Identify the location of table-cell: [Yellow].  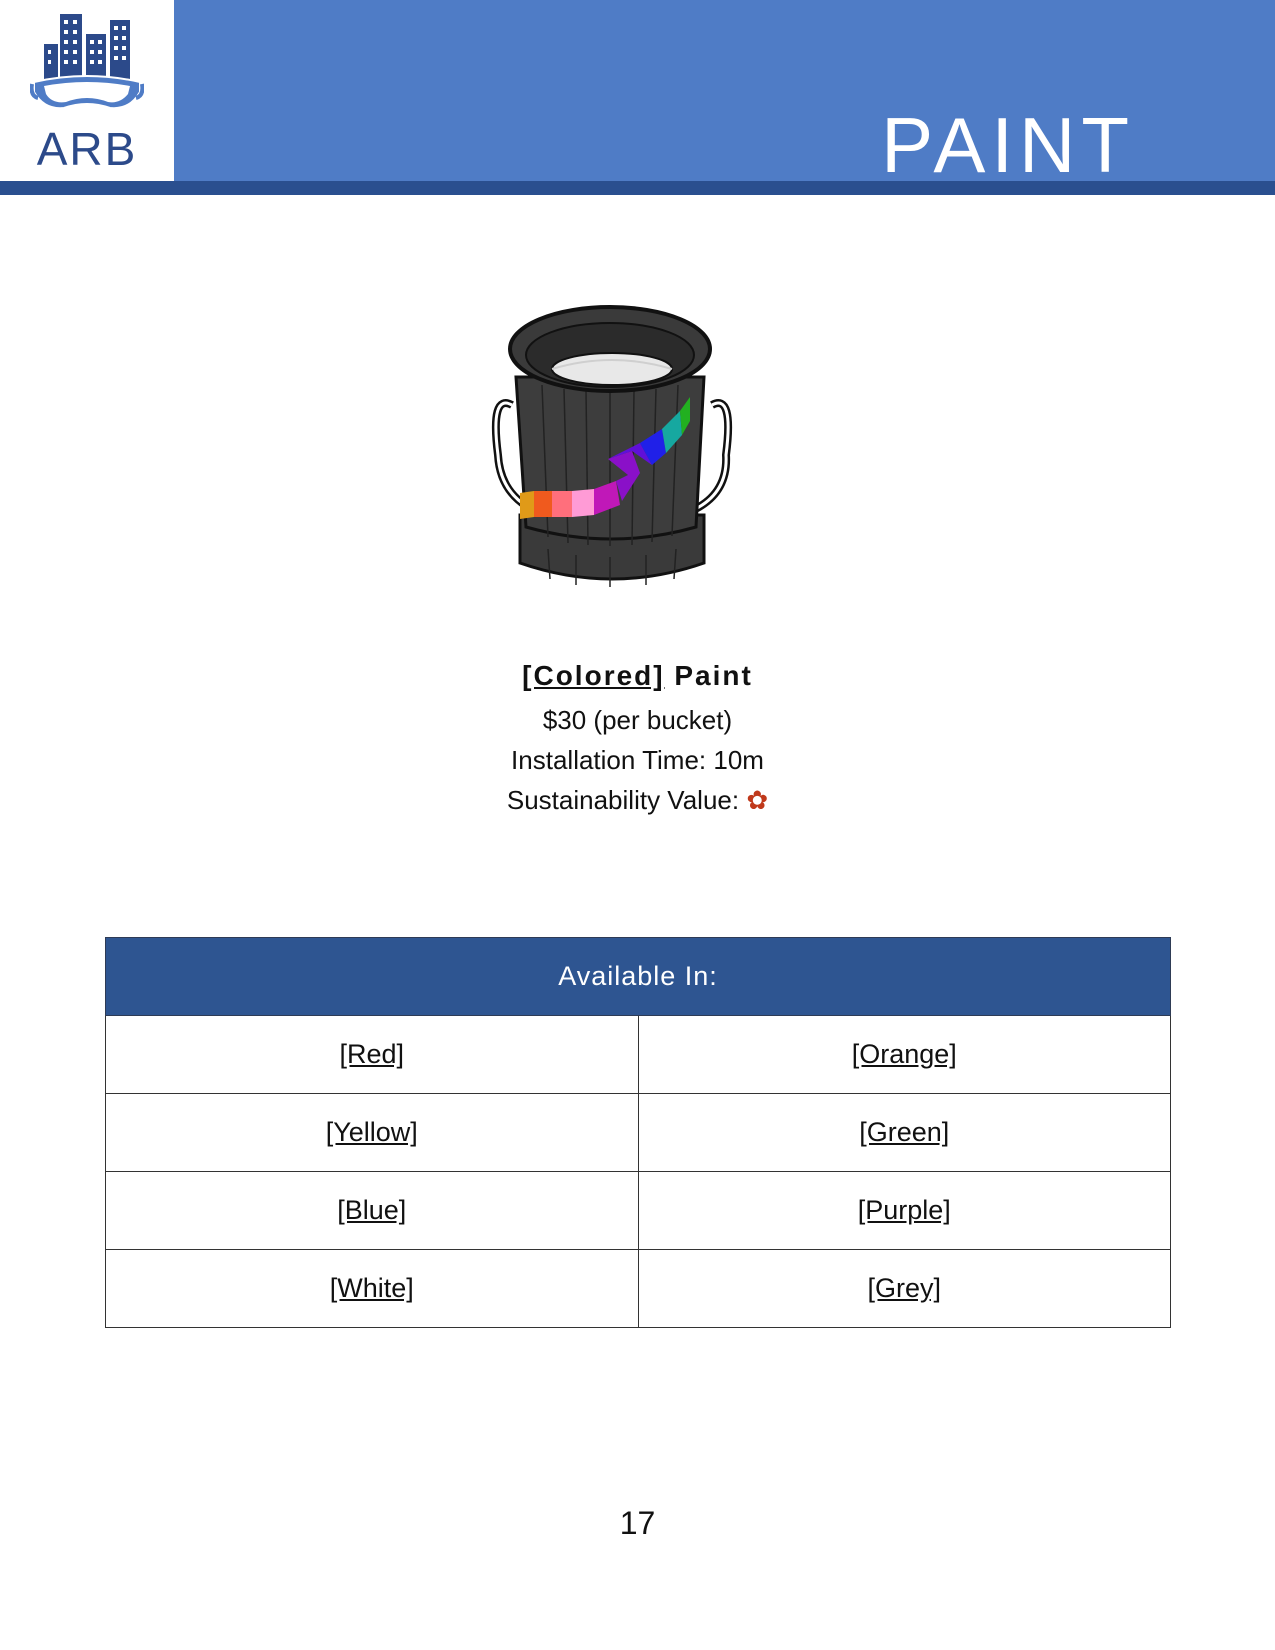
(372, 1132).